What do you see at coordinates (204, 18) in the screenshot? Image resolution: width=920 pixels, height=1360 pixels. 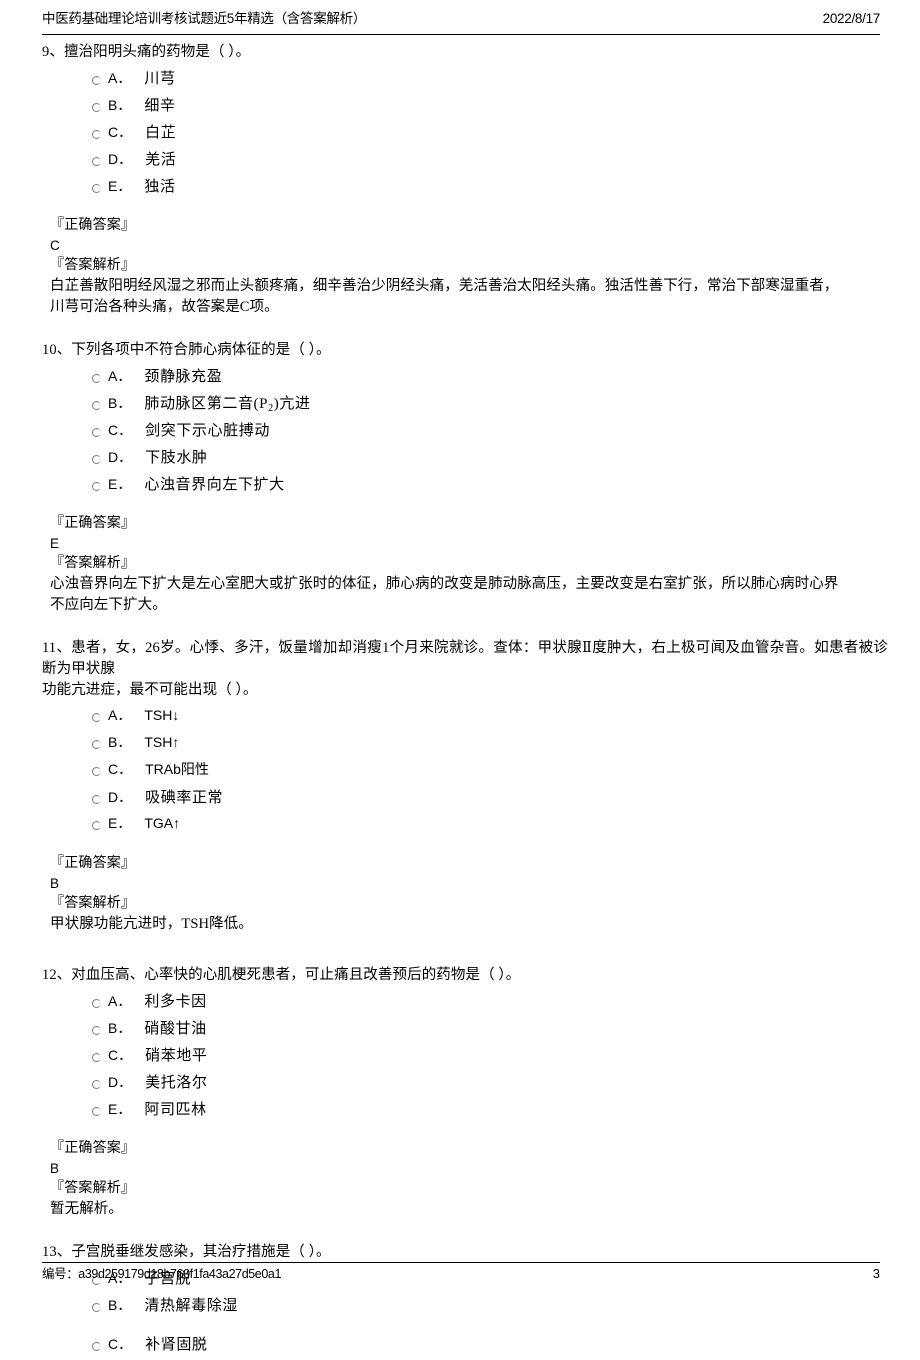 I see `document-title: 中医药基础理论培训考核试题近5年精选（含答案解析）` at bounding box center [204, 18].